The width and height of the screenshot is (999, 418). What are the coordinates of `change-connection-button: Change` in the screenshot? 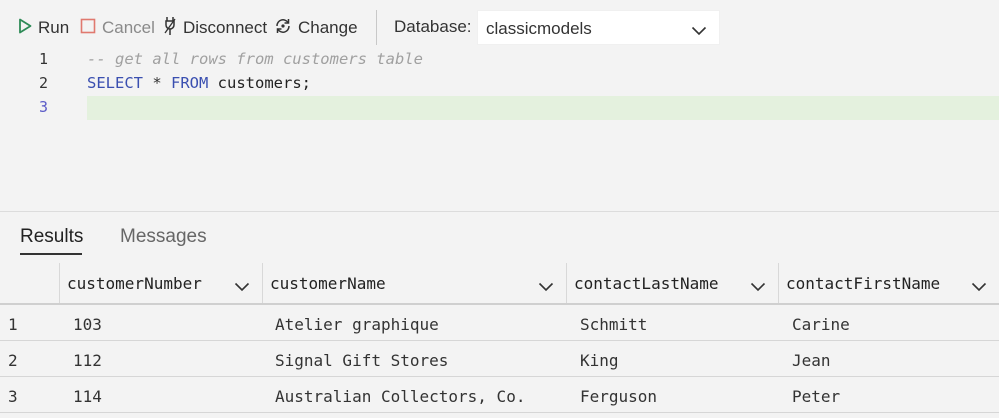 It's located at (316, 28).